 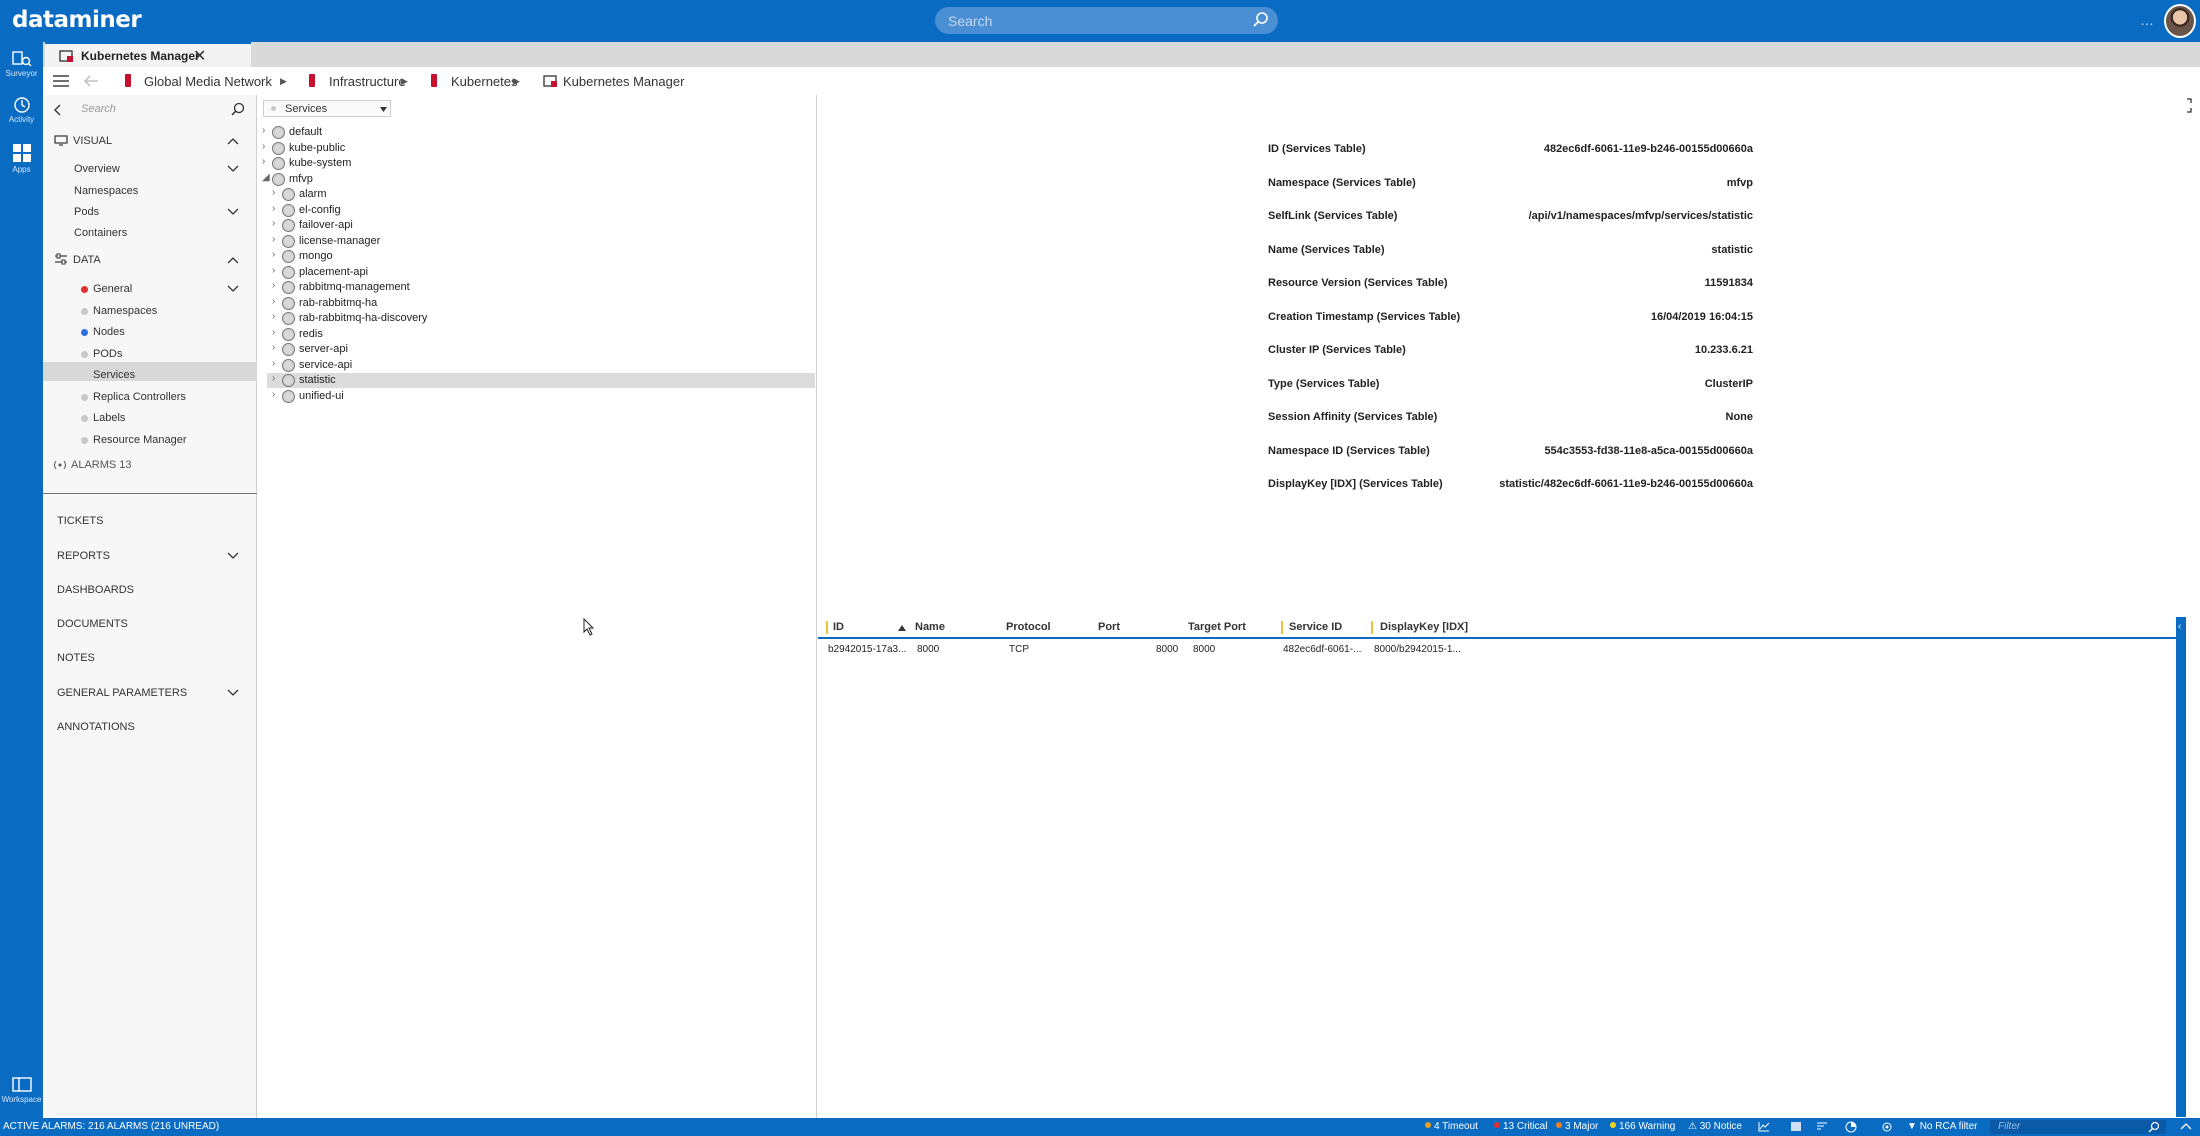 What do you see at coordinates (21, 105) in the screenshot?
I see `activity-icon` at bounding box center [21, 105].